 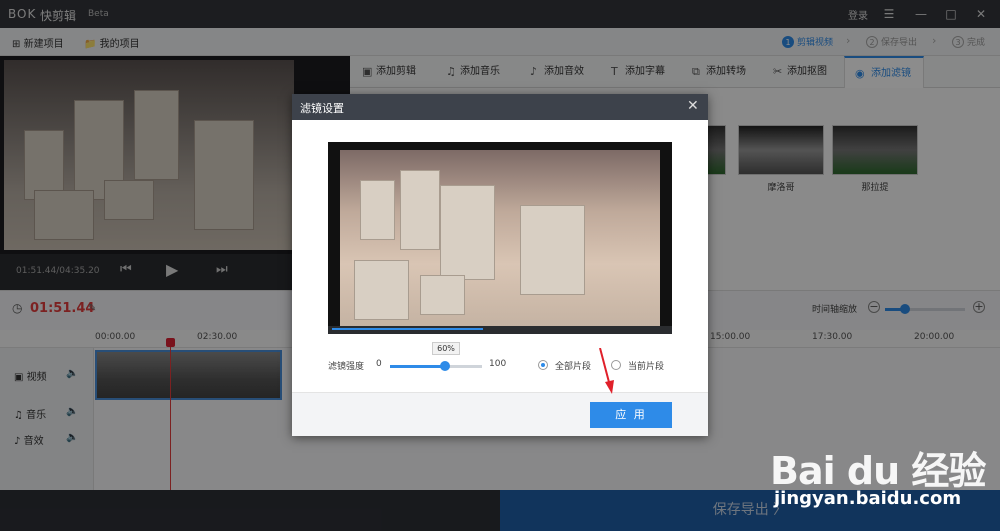 I want to click on filter-preview-image, so click(x=500, y=238).